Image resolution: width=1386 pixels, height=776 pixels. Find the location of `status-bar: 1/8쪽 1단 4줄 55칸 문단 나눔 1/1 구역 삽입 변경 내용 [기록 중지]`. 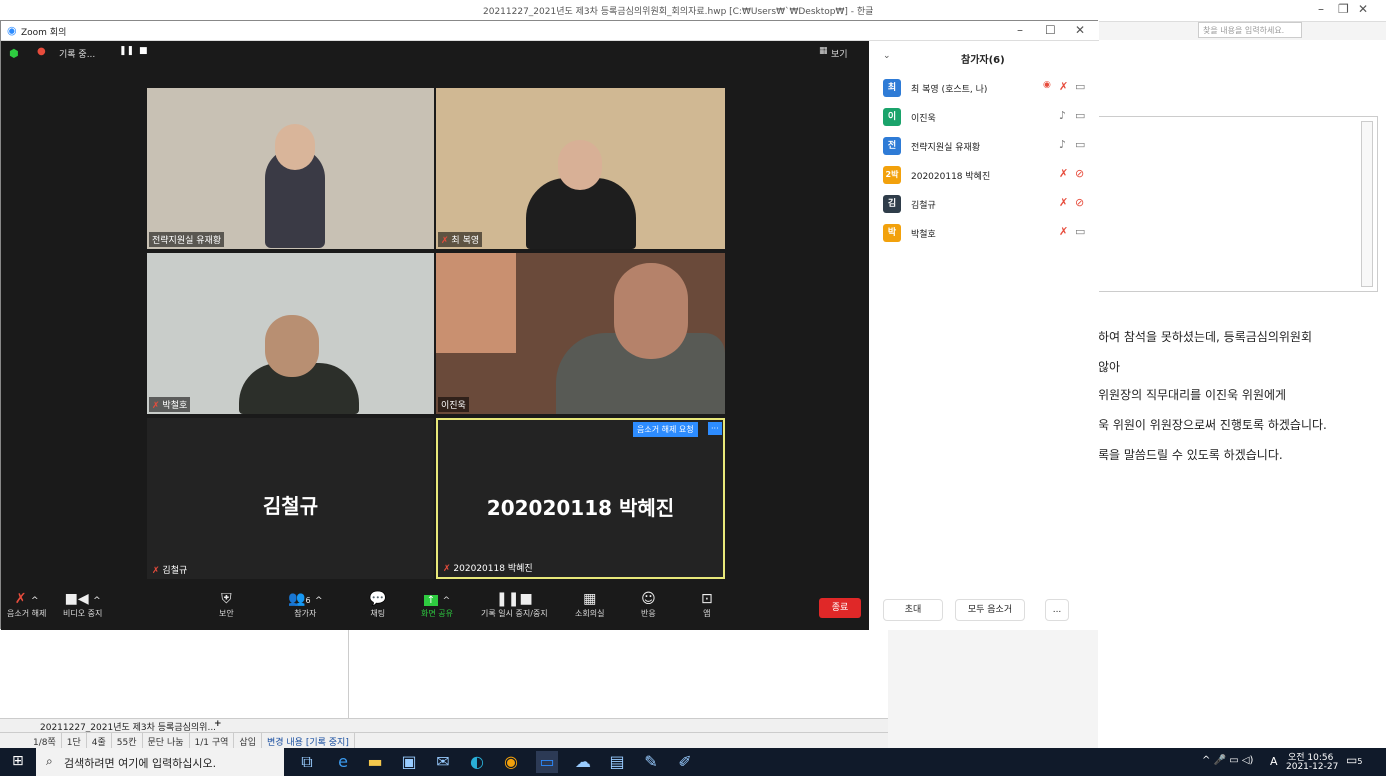

status-bar: 1/8쪽 1단 4줄 55칸 문단 나눔 1/1 구역 삽입 변경 내용 [기록 중지] is located at coordinates (444, 741).